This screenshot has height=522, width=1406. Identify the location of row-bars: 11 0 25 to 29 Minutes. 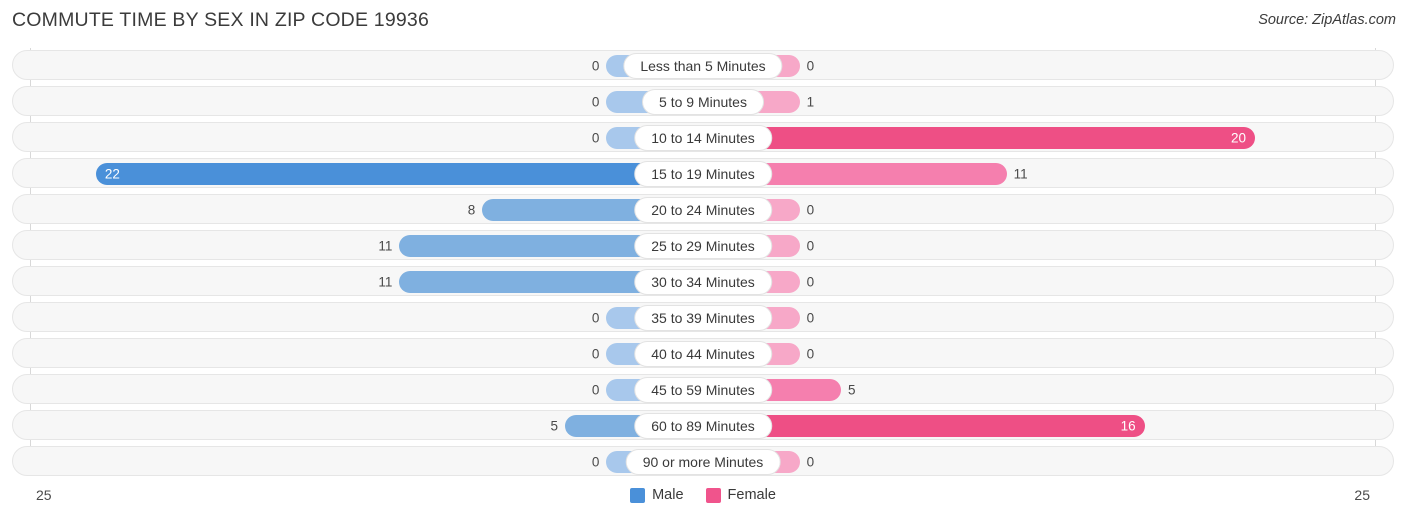
(703, 245).